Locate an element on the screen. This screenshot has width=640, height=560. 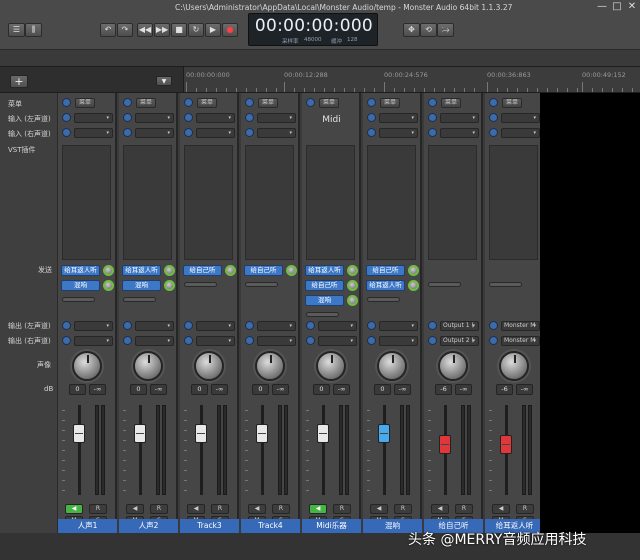
volume-db-display: -6 is located at coordinates (443, 389).